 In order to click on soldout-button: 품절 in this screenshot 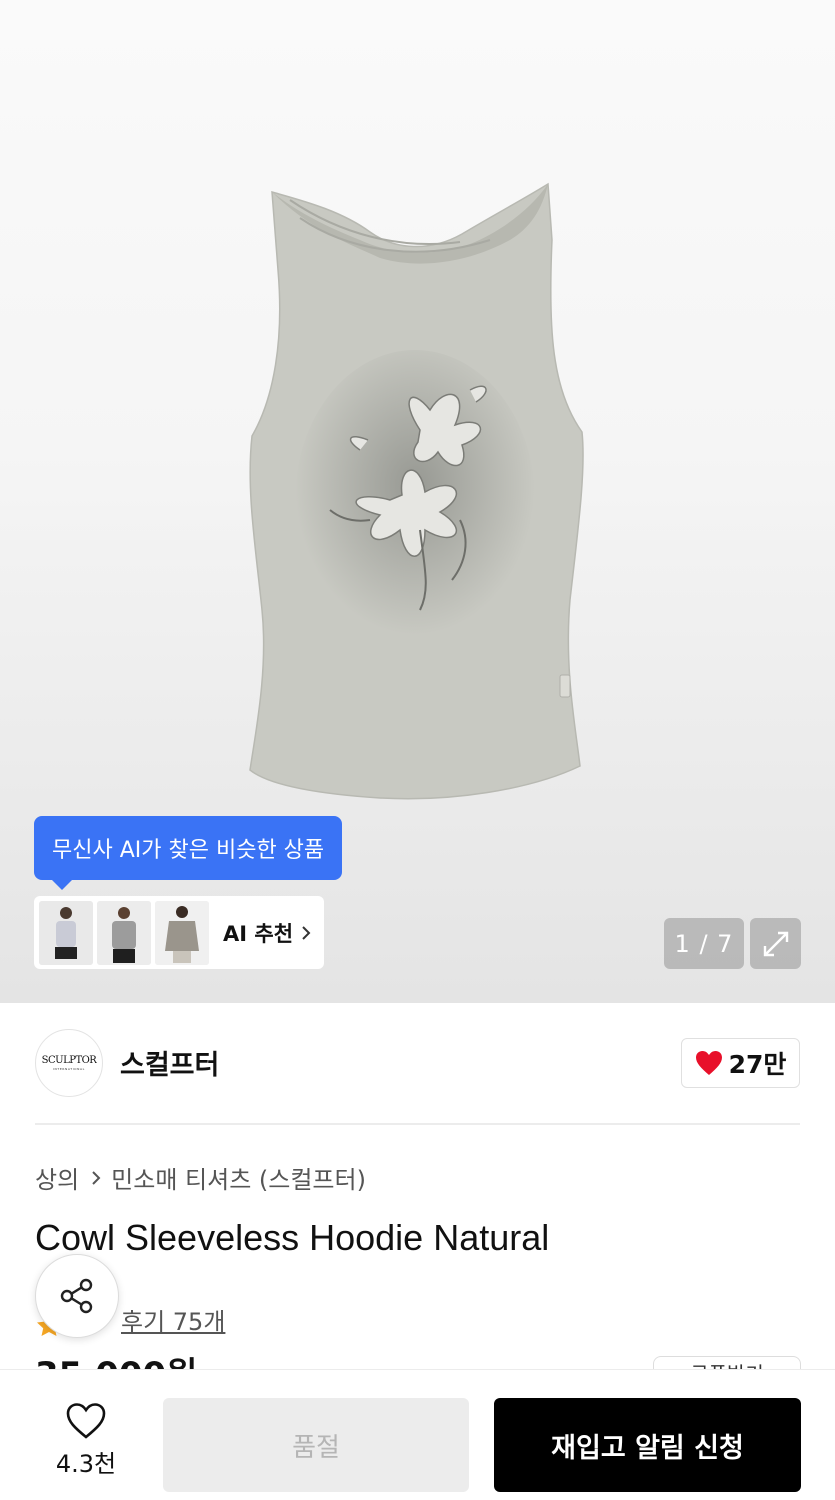, I will do `click(316, 1445)`.